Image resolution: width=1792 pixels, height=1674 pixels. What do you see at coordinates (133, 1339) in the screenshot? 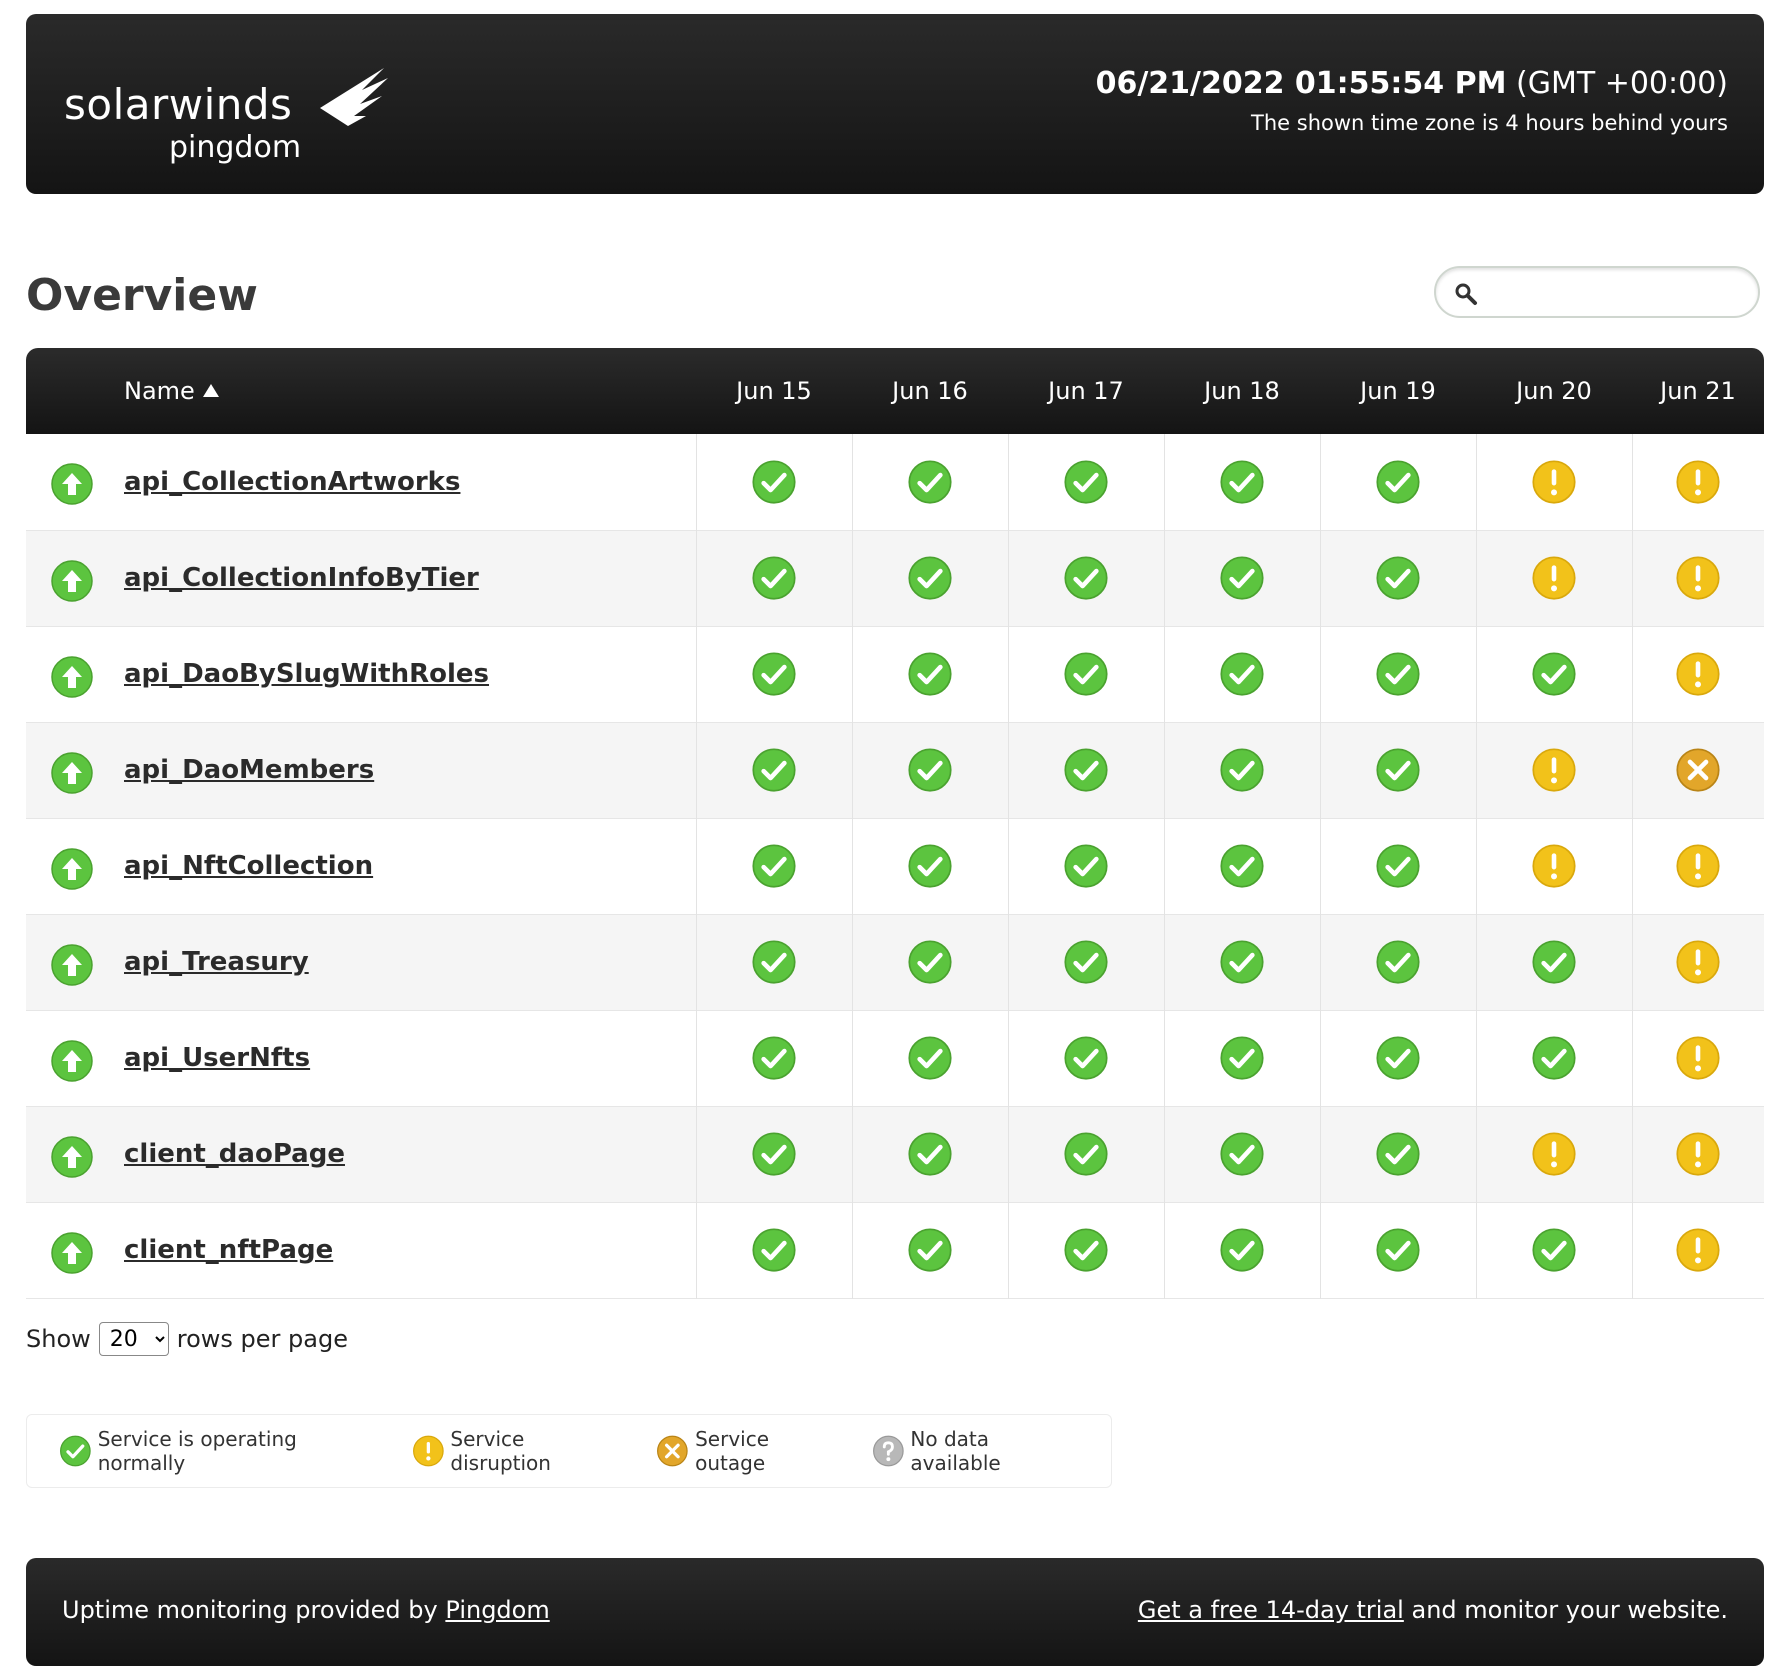
I see `rows-per-page-select: 20` at bounding box center [133, 1339].